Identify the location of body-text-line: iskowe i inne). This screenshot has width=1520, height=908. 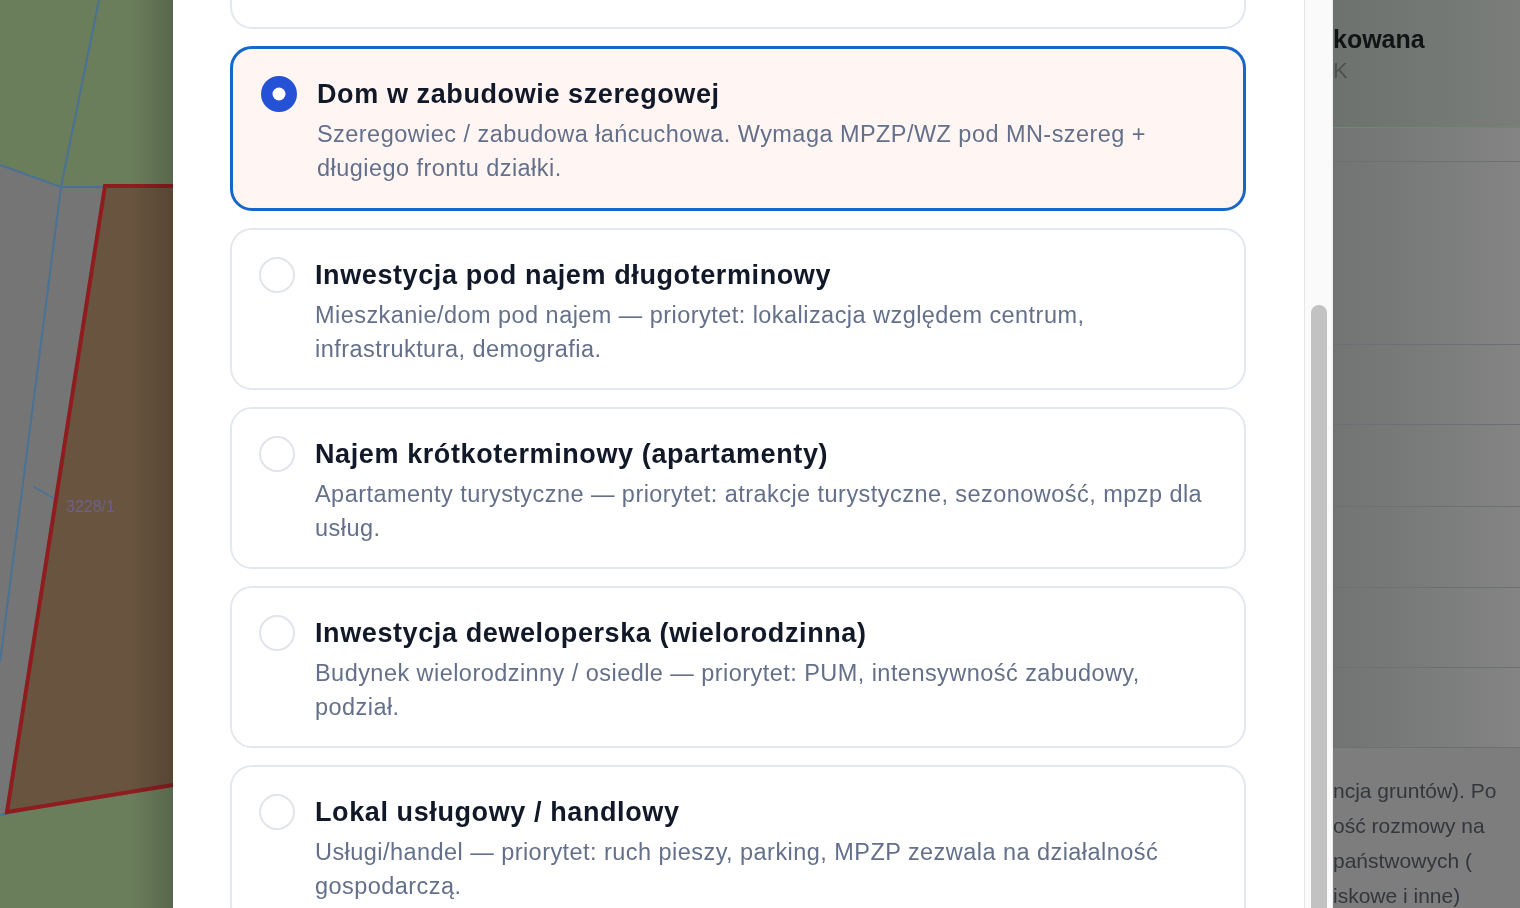
(1397, 896).